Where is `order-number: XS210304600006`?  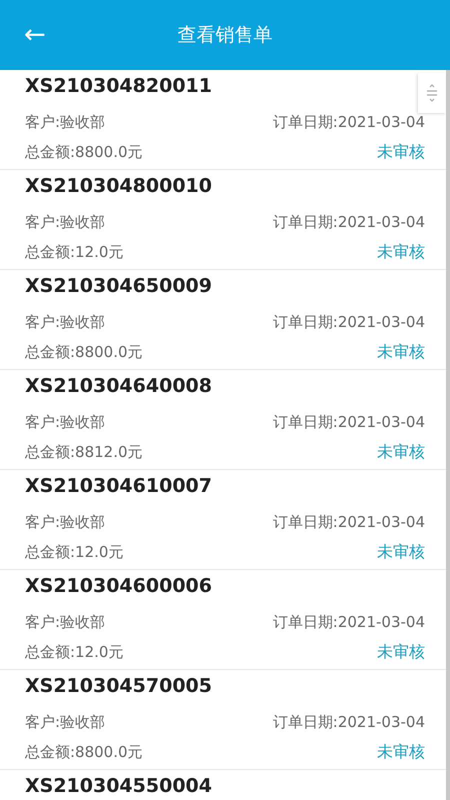
order-number: XS210304600006 is located at coordinates (119, 586).